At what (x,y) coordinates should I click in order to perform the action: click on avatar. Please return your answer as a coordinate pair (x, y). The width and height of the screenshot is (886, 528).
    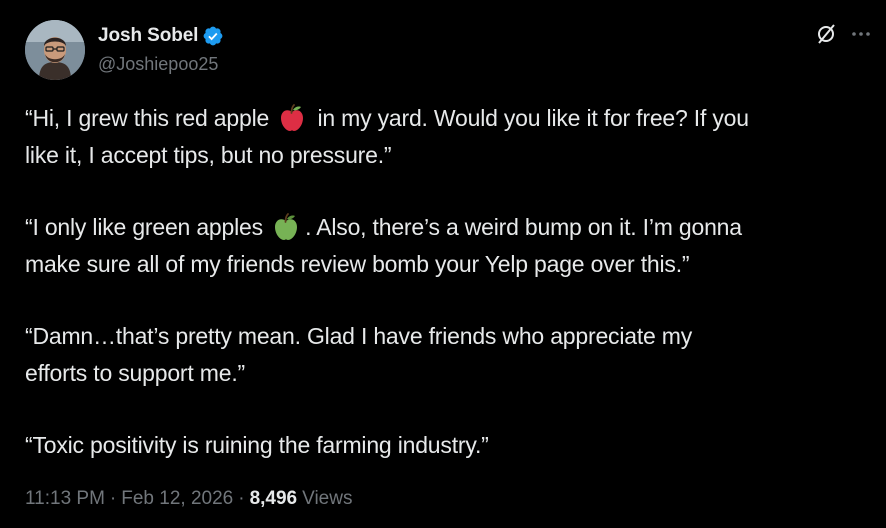
    Looking at the image, I should click on (55, 50).